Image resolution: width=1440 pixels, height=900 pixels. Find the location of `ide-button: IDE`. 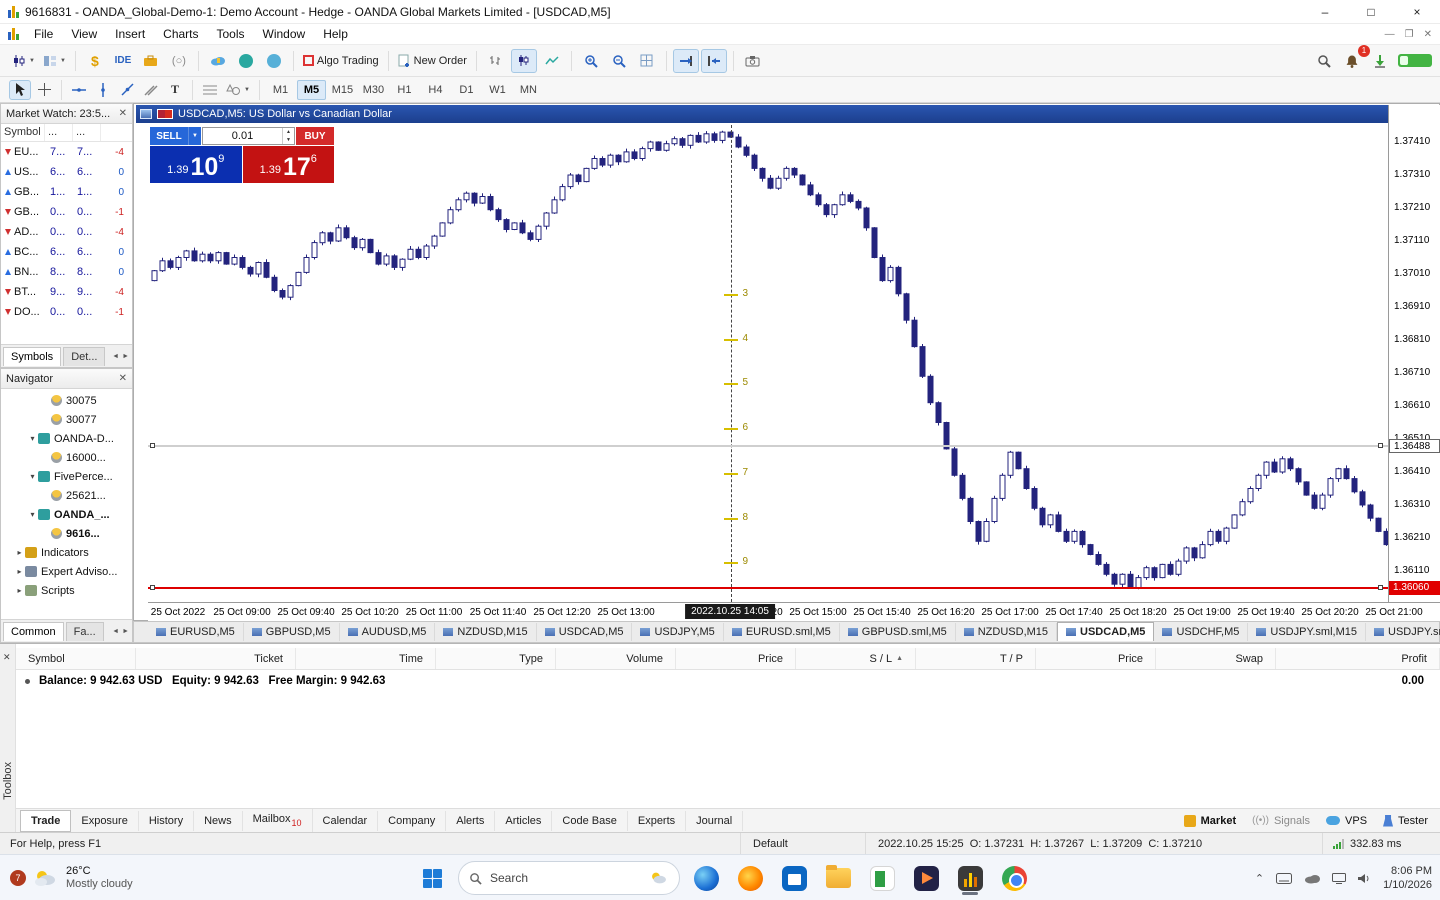

ide-button: IDE is located at coordinates (123, 61).